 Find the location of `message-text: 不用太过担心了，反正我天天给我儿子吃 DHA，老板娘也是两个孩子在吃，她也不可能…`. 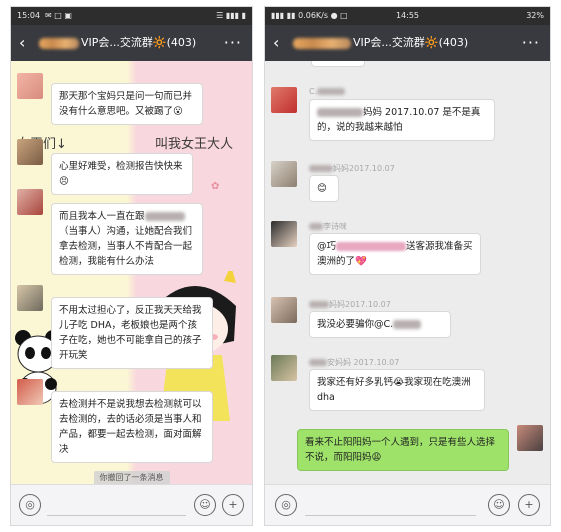

message-text: 不用太过担心了，反正我天天给我儿子吃 DHA，老板娘也是两个孩子在吃，她也不可能… is located at coordinates (130, 333).